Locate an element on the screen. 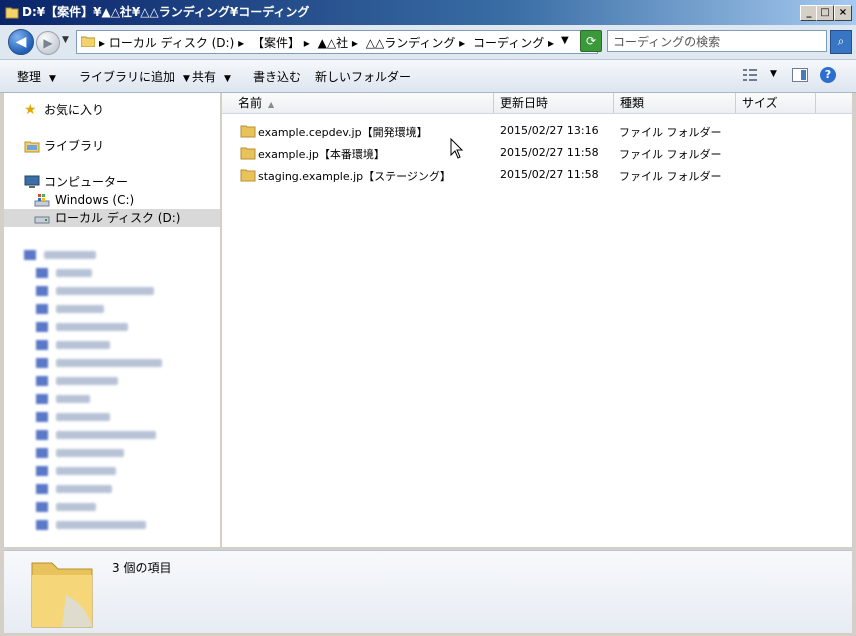 Image resolution: width=856 pixels, height=636 pixels. forward-arrow-icon: ▶ is located at coordinates (48, 43).